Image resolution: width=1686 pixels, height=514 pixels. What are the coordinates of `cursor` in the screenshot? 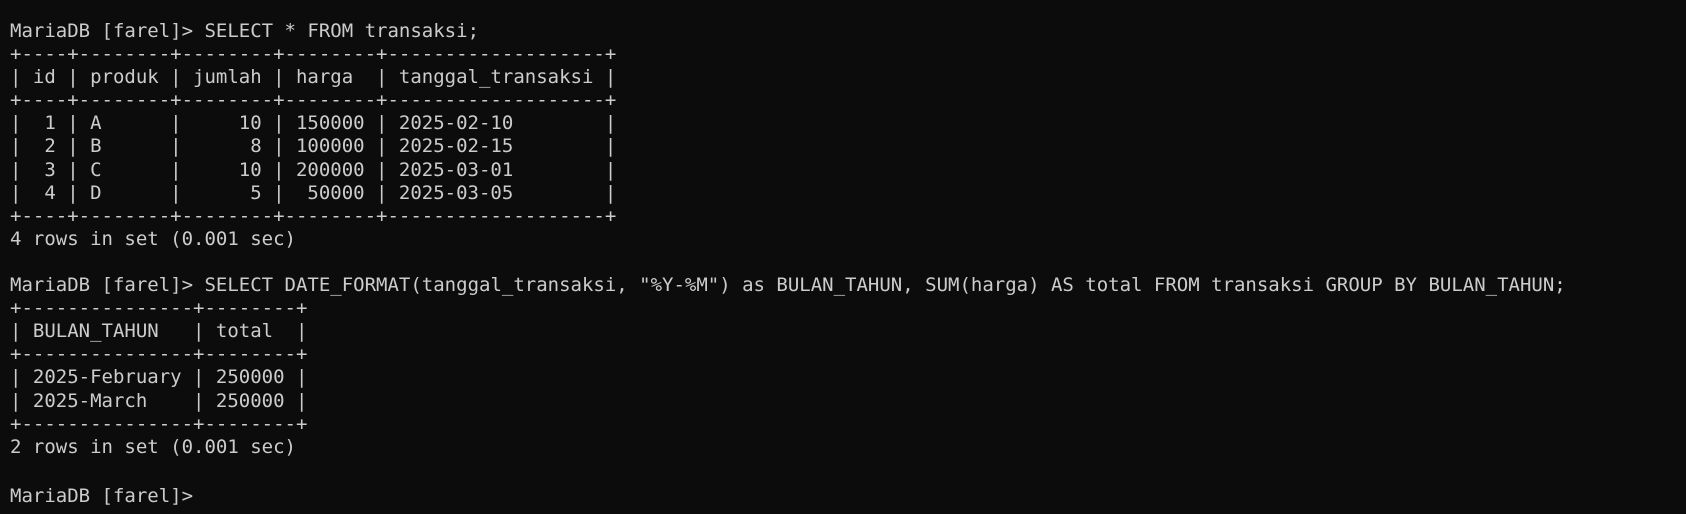 It's located at (198, 492).